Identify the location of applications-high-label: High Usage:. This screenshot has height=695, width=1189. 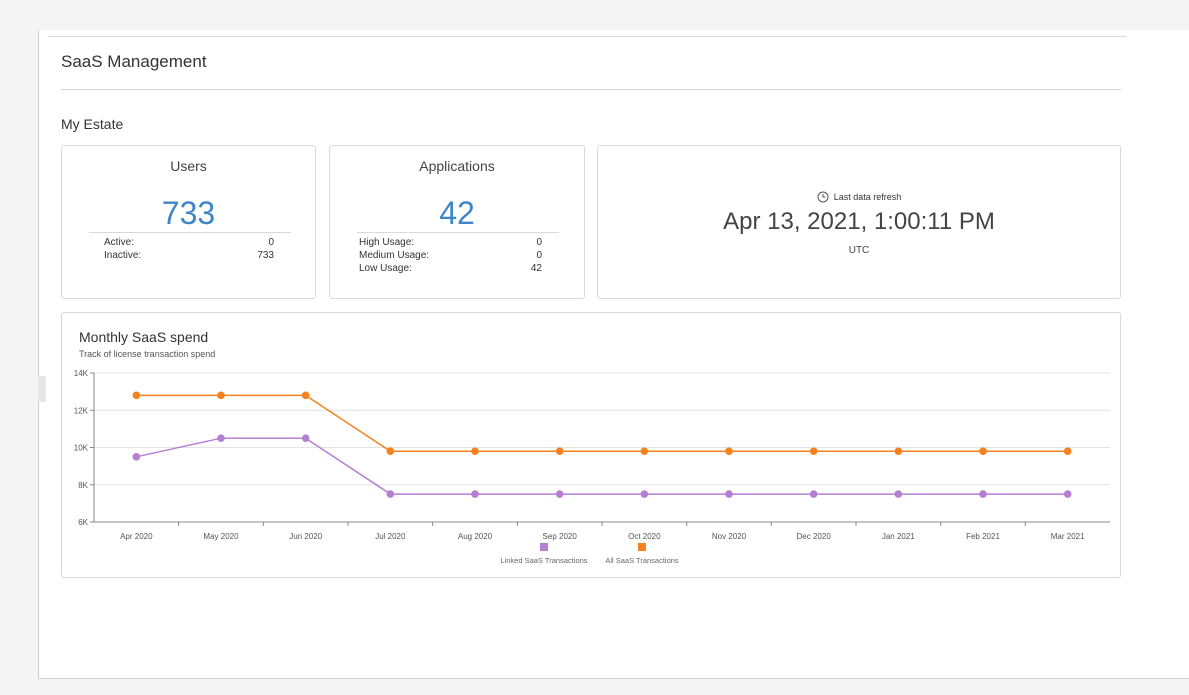
(387, 242).